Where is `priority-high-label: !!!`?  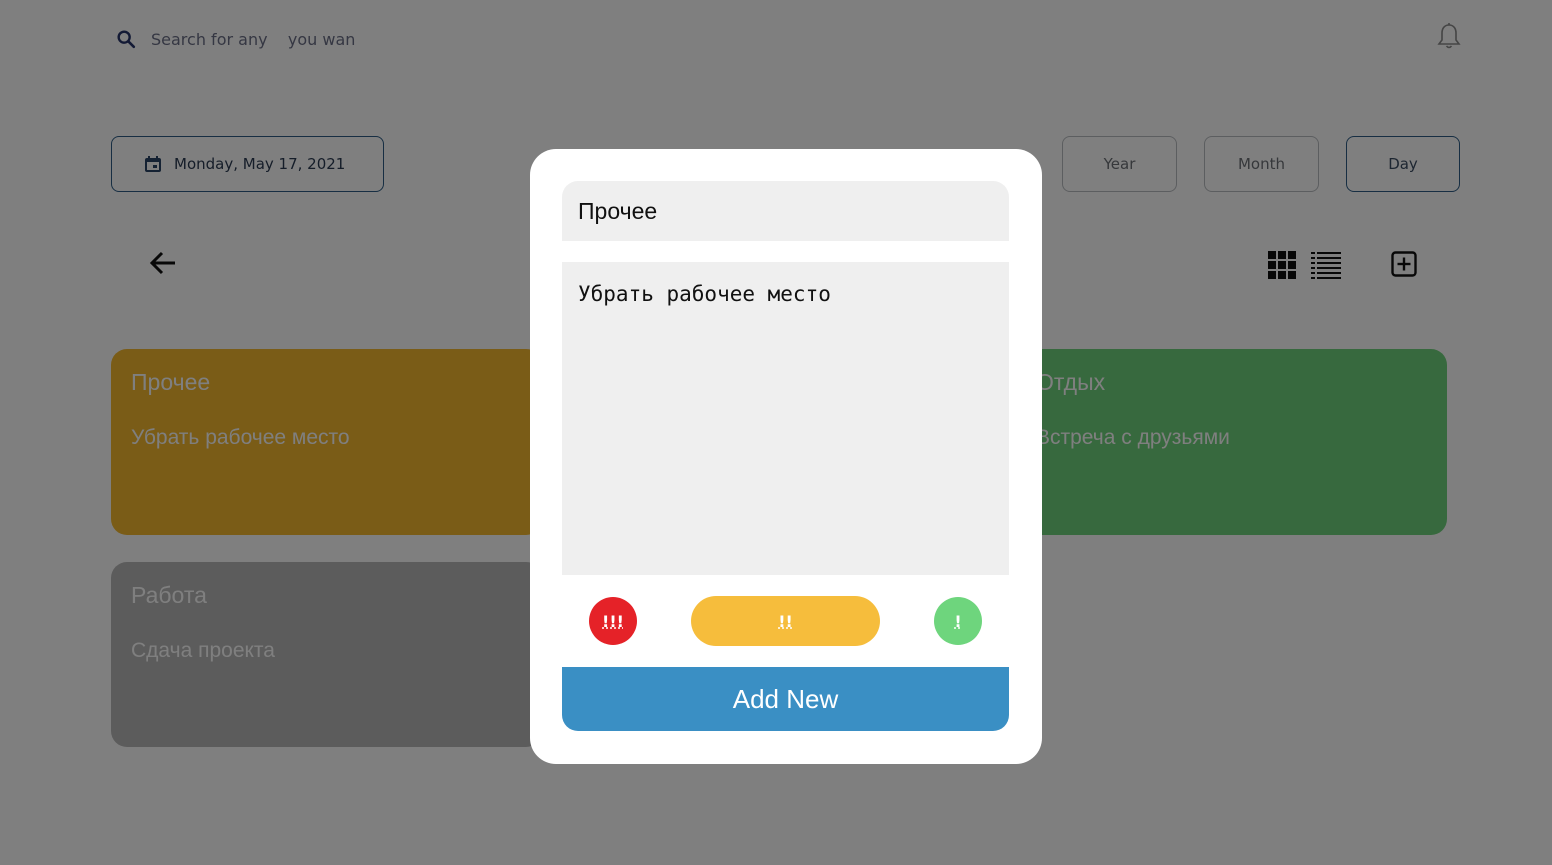
priority-high-label: !!! is located at coordinates (613, 621).